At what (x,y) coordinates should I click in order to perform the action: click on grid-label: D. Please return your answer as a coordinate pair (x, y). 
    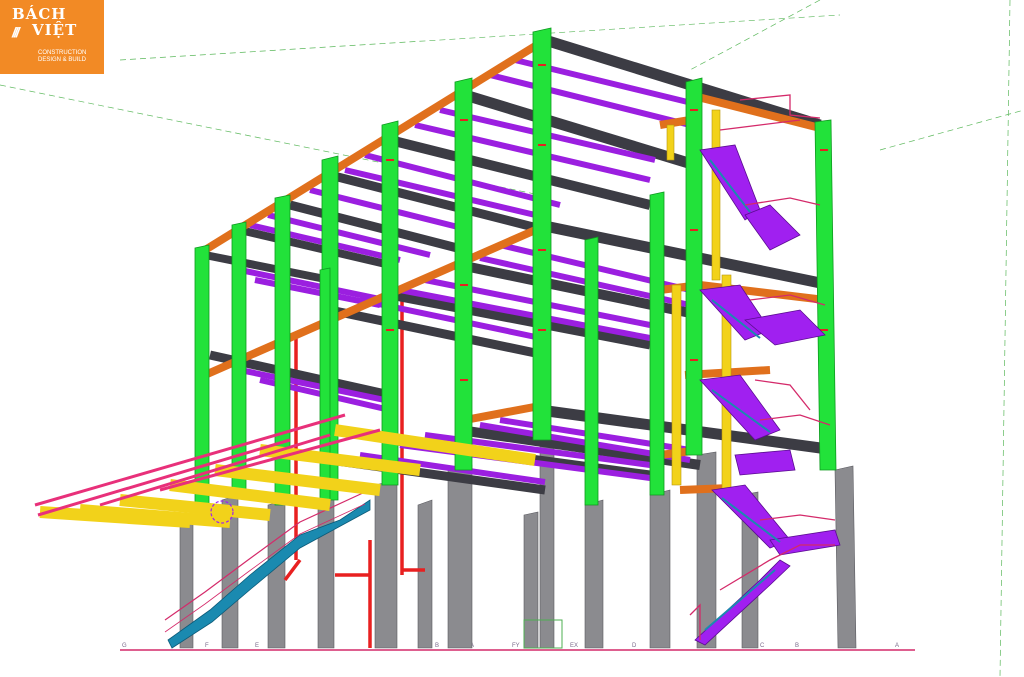
    Looking at the image, I should click on (634, 646).